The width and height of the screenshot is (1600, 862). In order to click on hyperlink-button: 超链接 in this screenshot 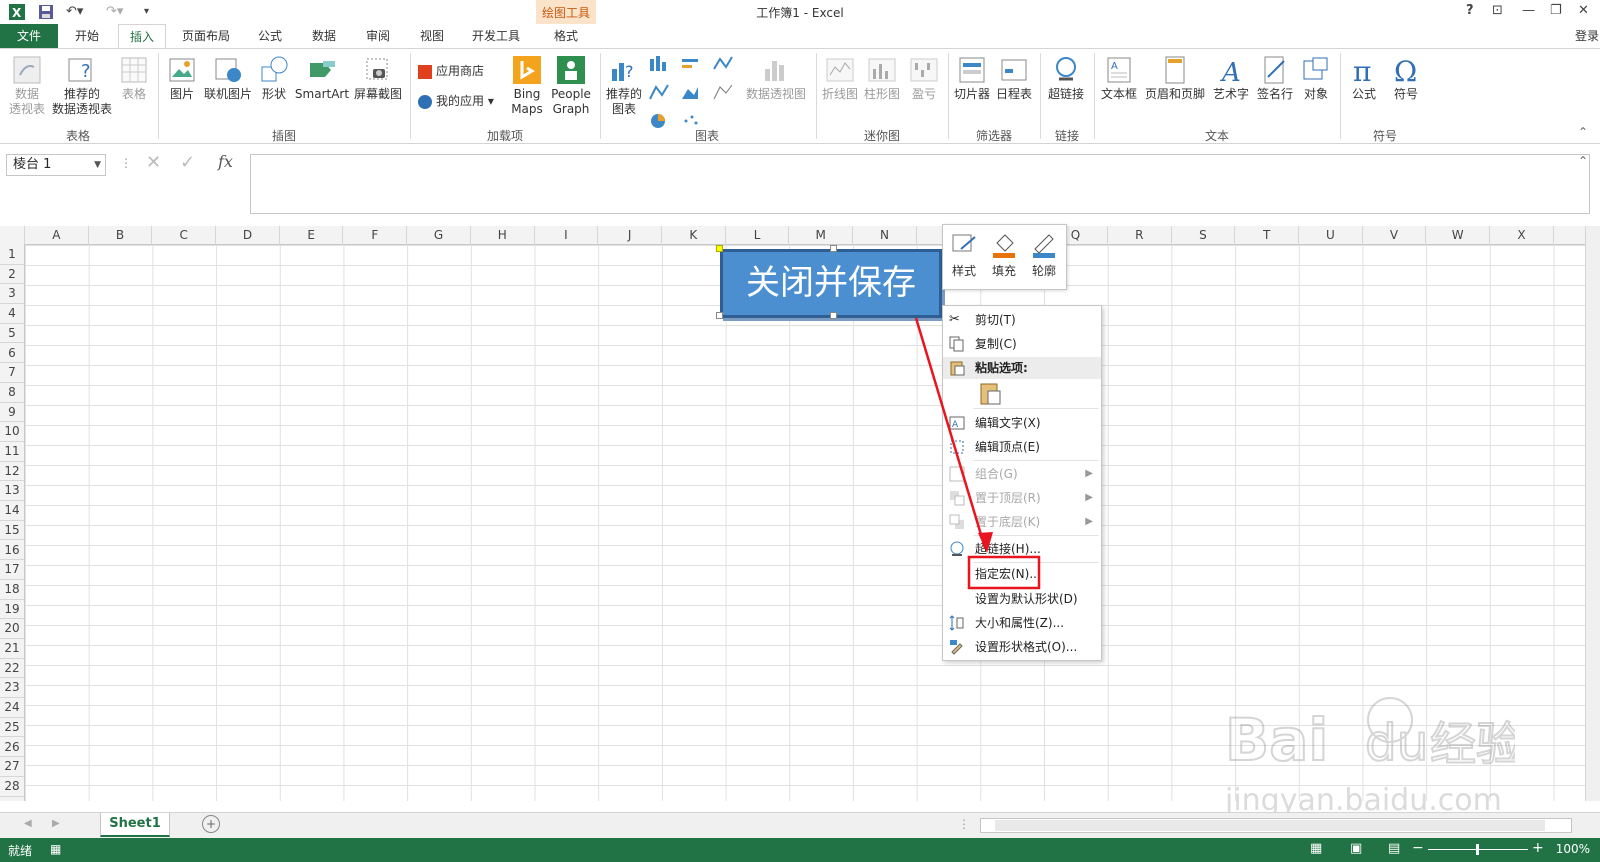, I will do `click(1066, 78)`.